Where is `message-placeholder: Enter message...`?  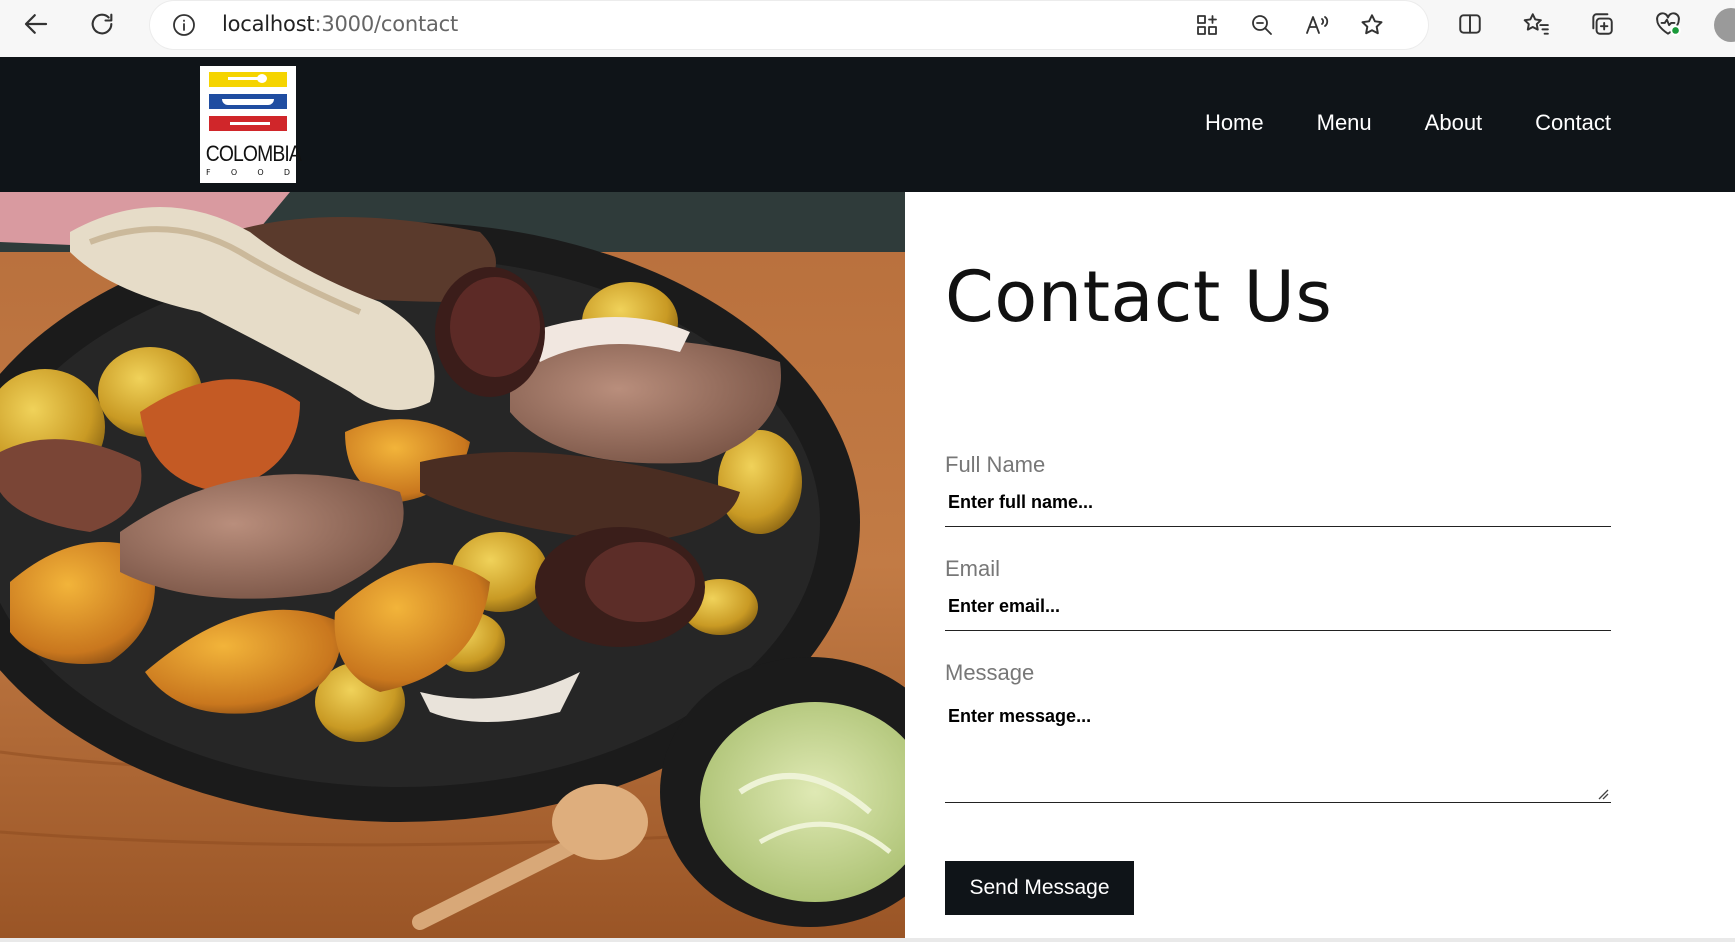 message-placeholder: Enter message... is located at coordinates (1020, 716).